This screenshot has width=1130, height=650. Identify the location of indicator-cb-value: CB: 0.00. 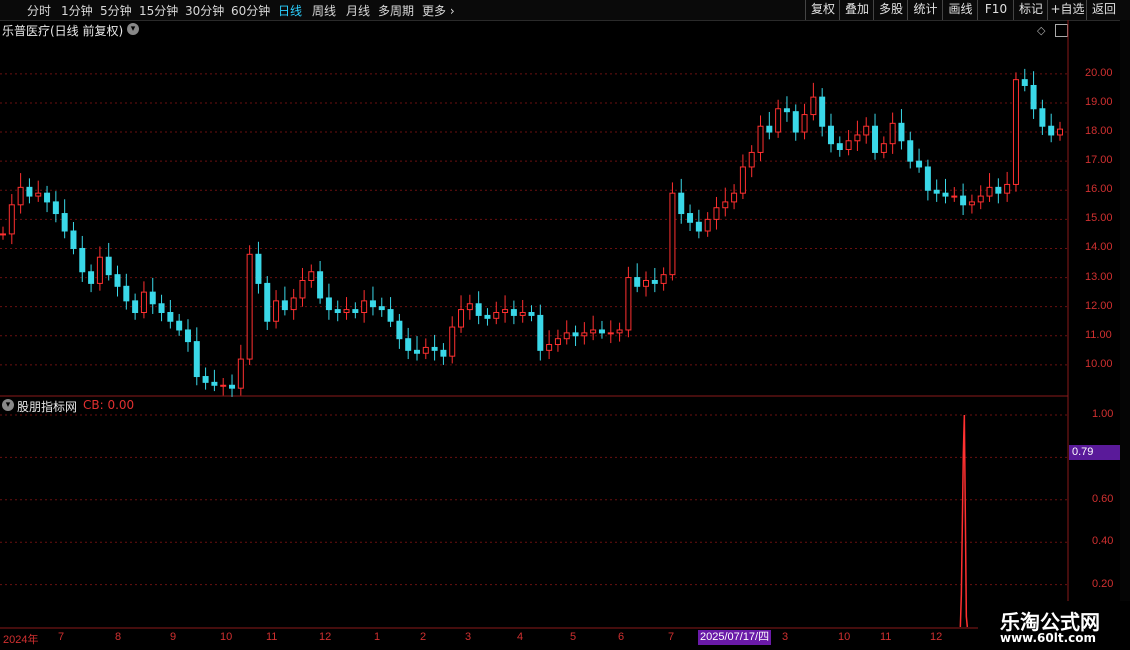
(109, 405).